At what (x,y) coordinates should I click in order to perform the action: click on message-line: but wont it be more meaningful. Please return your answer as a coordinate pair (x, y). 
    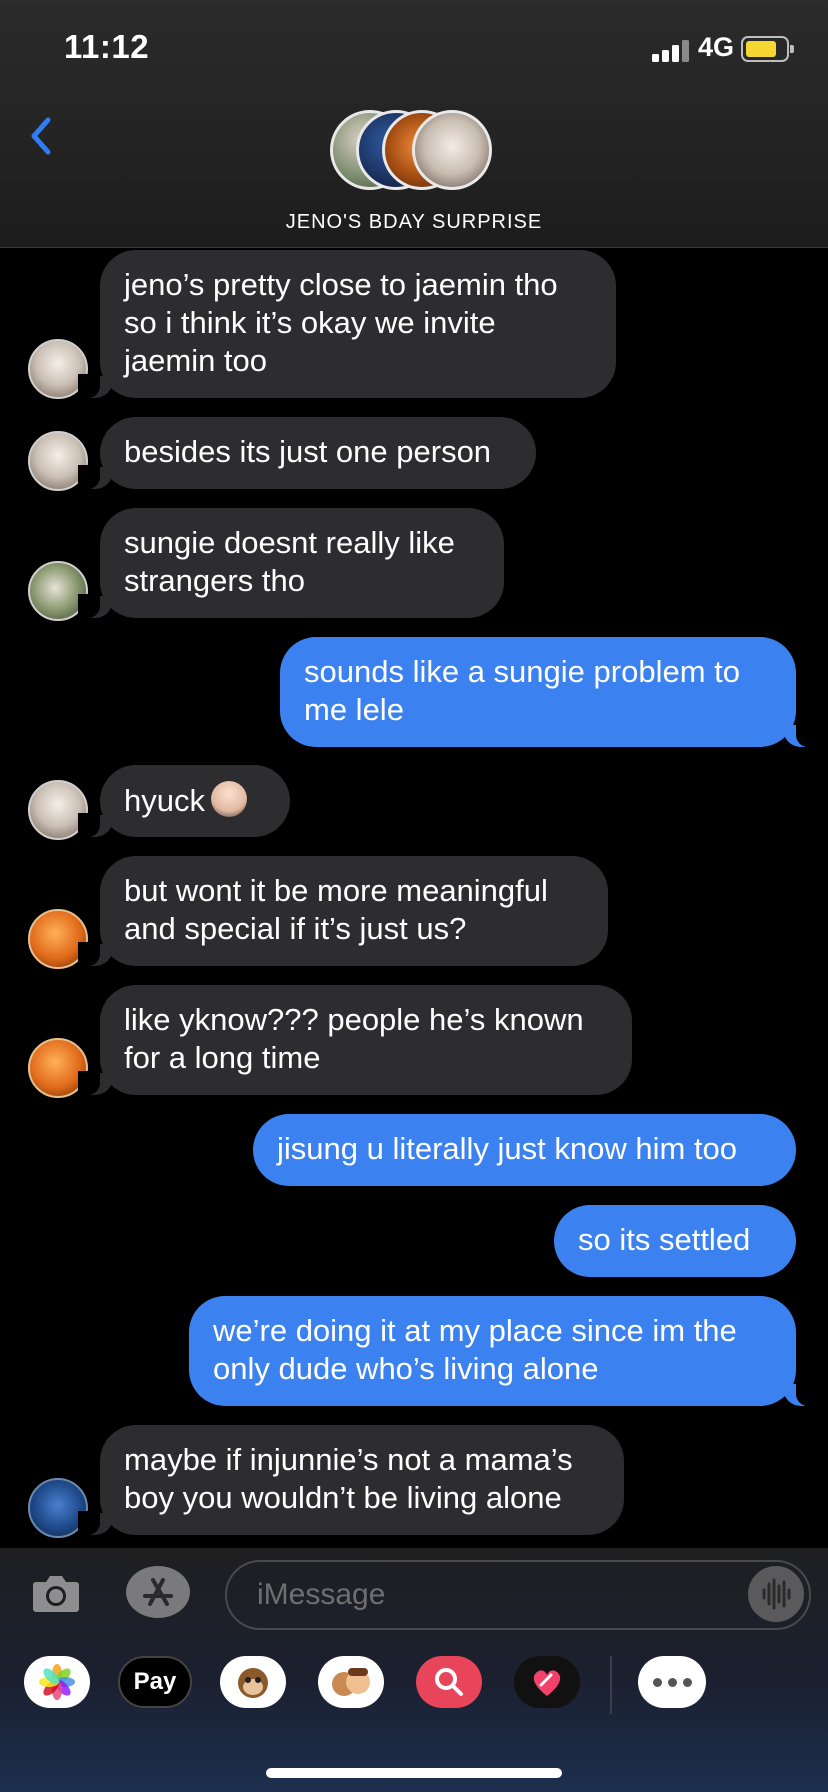
    Looking at the image, I should click on (336, 890).